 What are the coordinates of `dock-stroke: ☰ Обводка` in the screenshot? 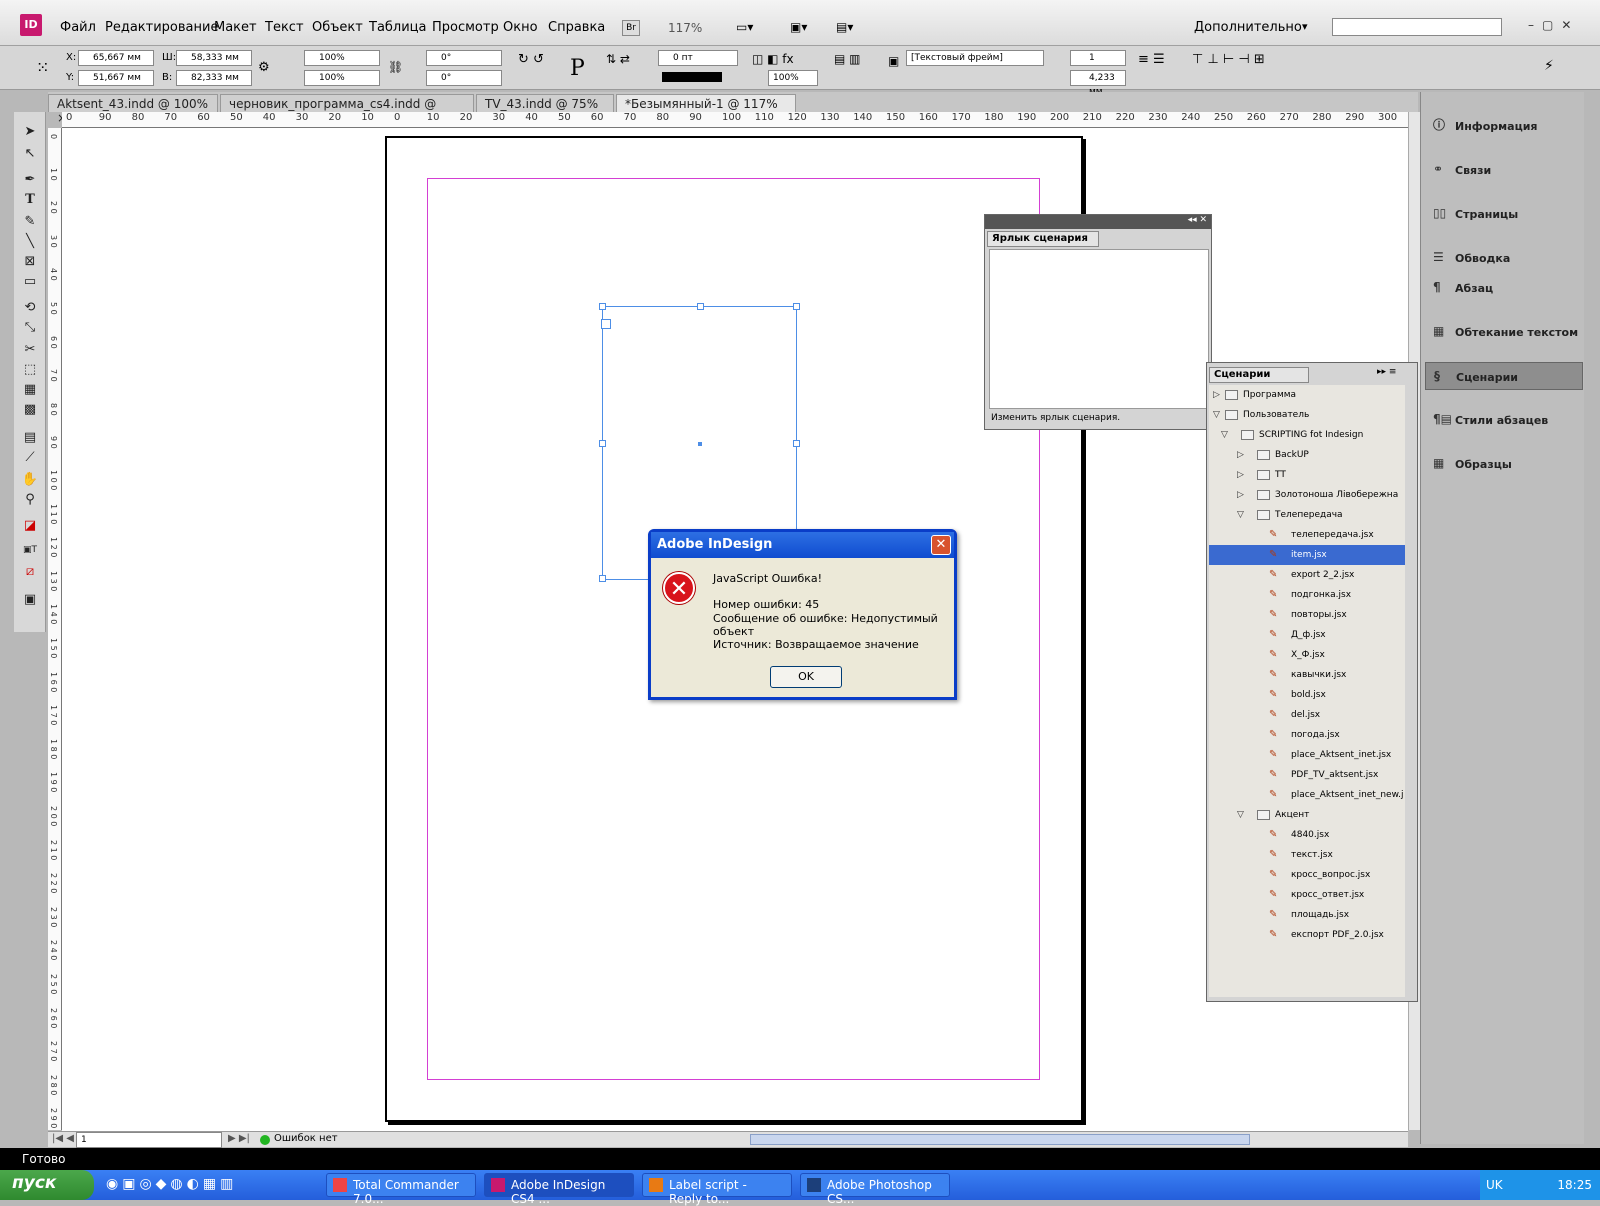 It's located at (1504, 258).